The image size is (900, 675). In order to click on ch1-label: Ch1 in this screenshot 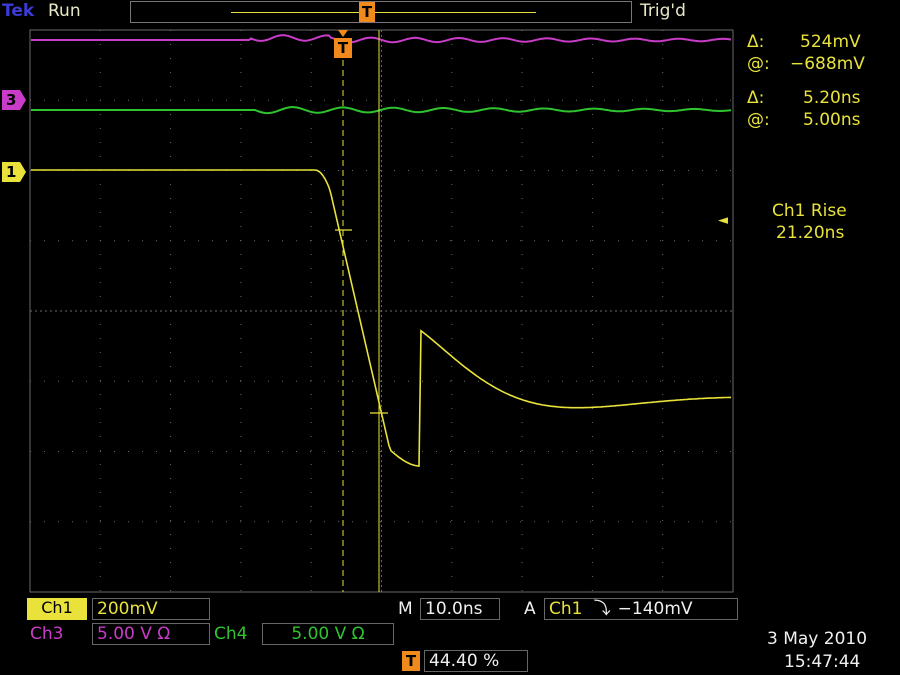, I will do `click(57, 609)`.